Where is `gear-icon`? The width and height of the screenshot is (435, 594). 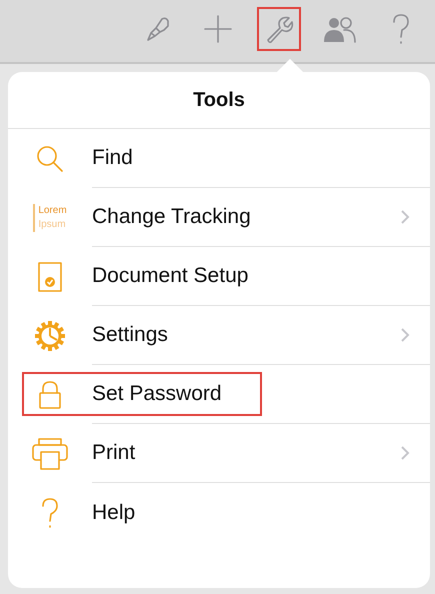
gear-icon is located at coordinates (50, 336).